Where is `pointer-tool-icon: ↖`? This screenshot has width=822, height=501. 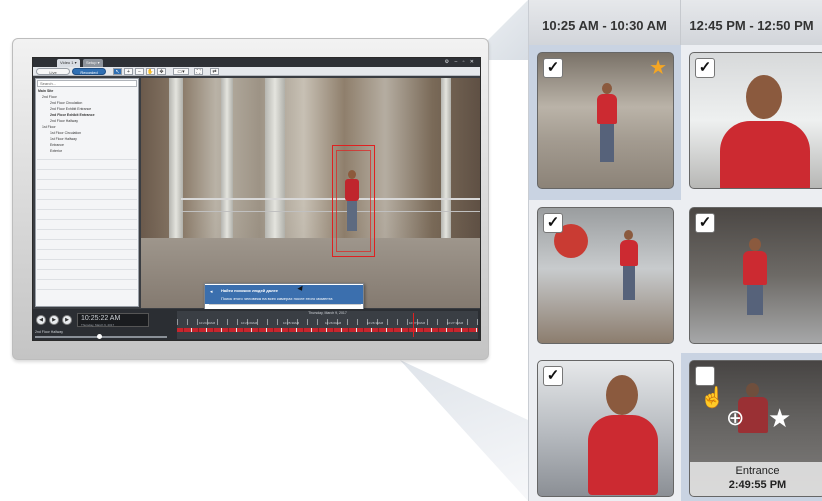
pointer-tool-icon: ↖ is located at coordinates (117, 71).